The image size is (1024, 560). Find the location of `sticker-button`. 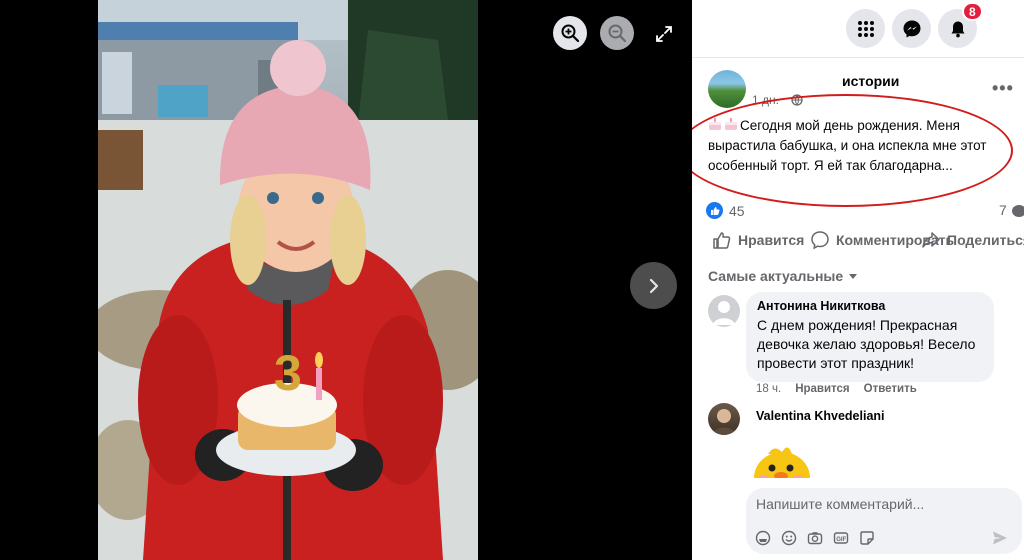

sticker-button is located at coordinates (867, 538).